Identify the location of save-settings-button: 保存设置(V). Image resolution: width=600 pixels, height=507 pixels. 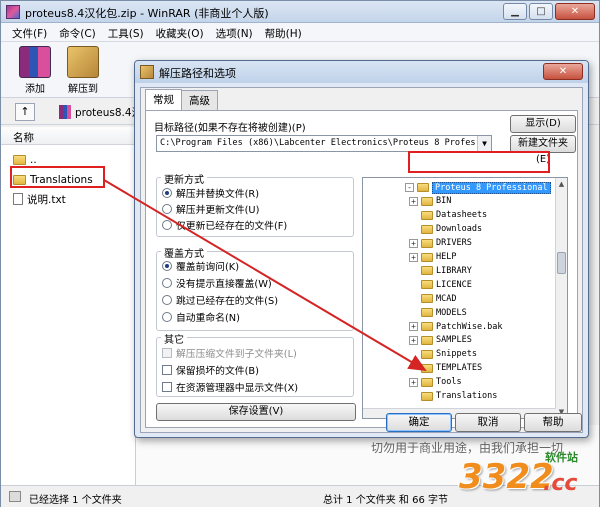
(256, 412).